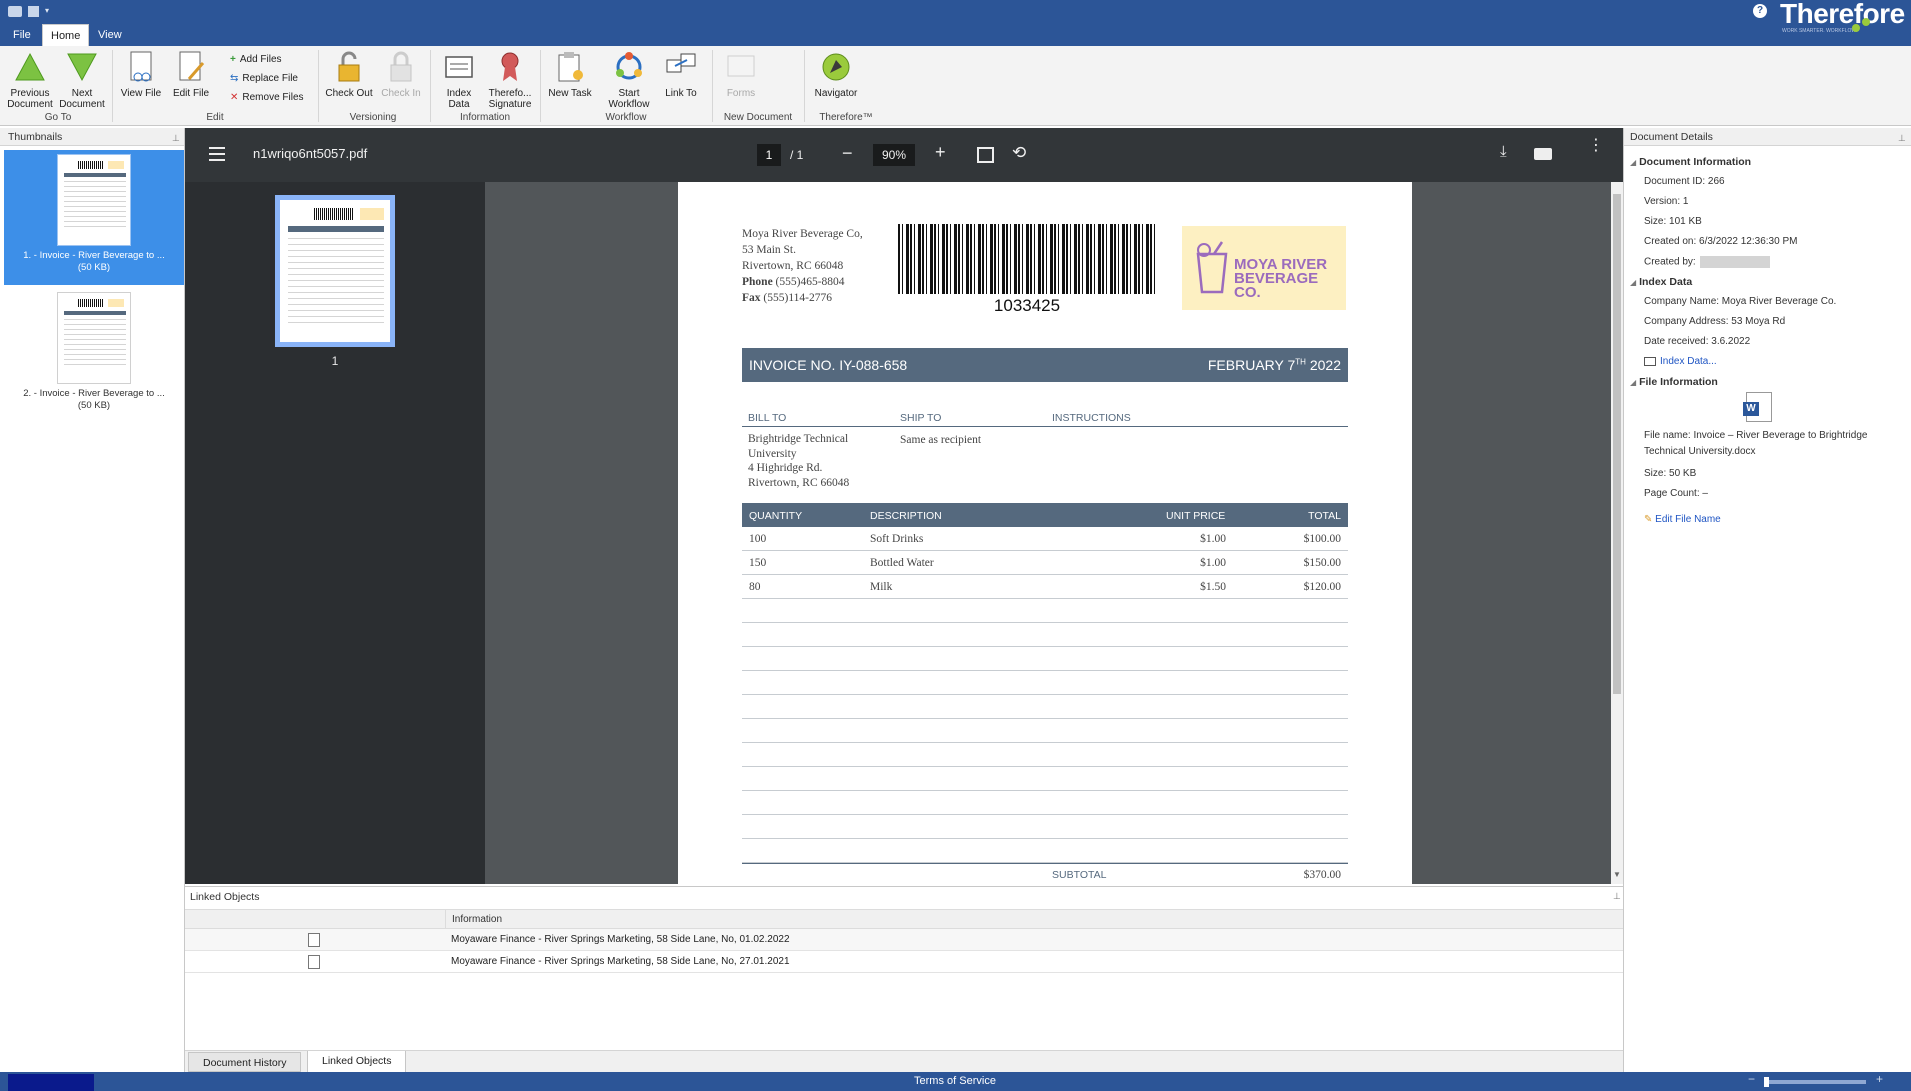 The height and width of the screenshot is (1091, 1911). Describe the element at coordinates (82, 80) in the screenshot. I see `next-document-button: Next Document` at that location.